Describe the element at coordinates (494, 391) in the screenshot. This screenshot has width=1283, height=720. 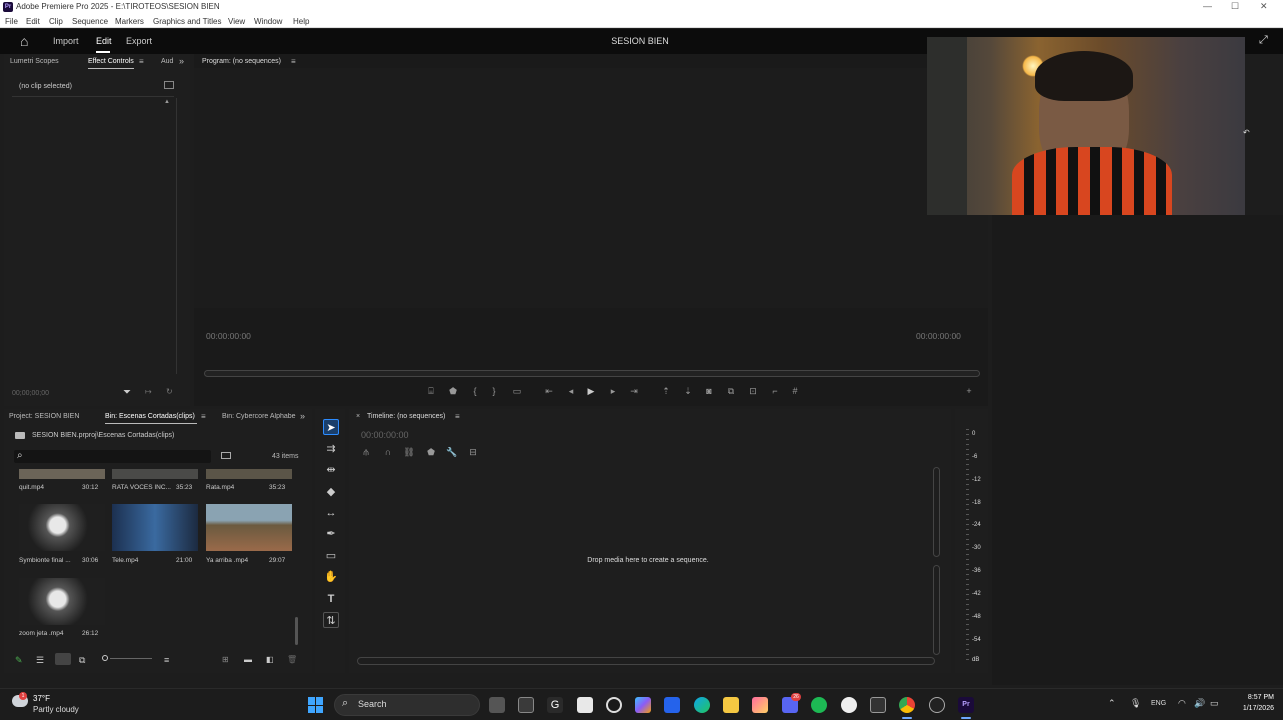
I see `mark-out-icon: }` at that location.